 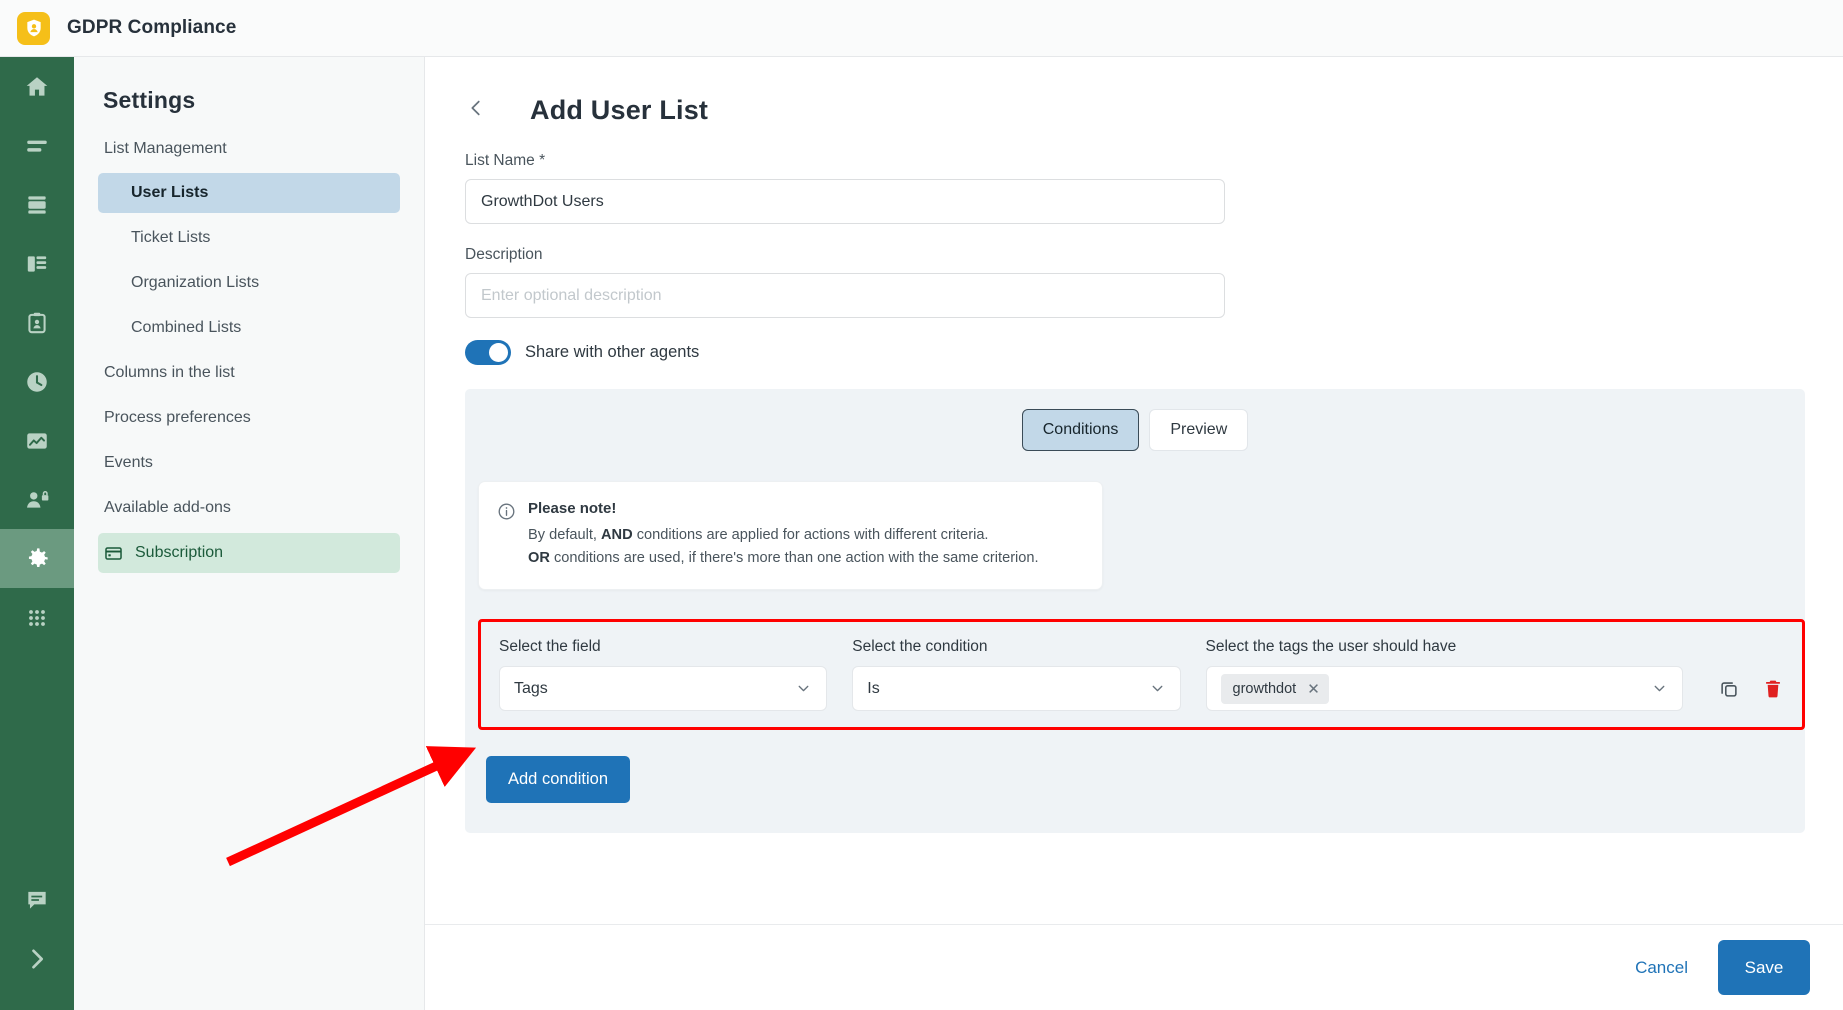 I want to click on settings-title: Settings, so click(x=149, y=100).